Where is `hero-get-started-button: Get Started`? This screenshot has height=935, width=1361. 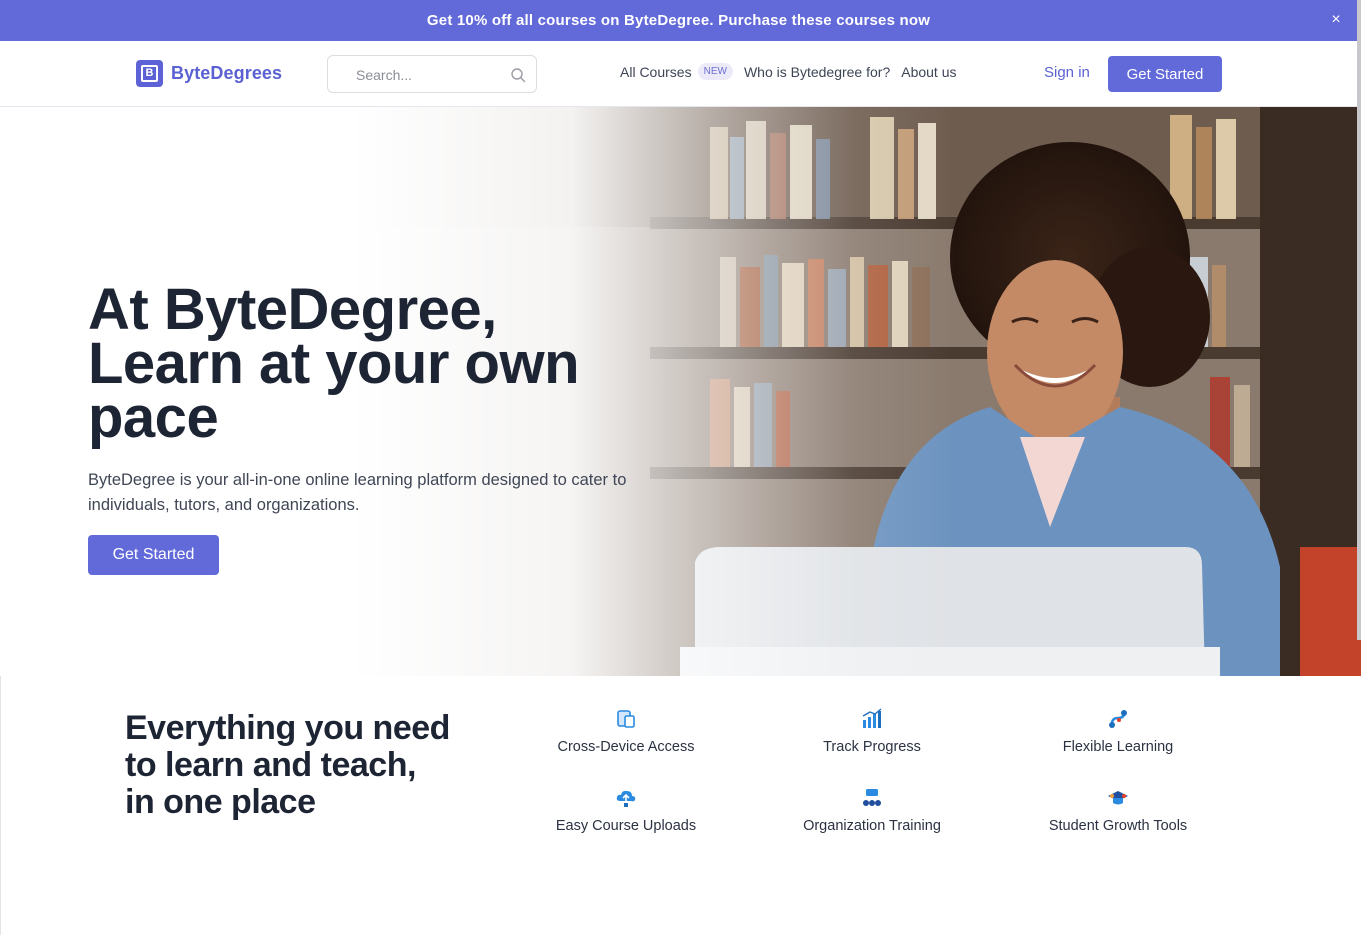
hero-get-started-button: Get Started is located at coordinates (153, 555).